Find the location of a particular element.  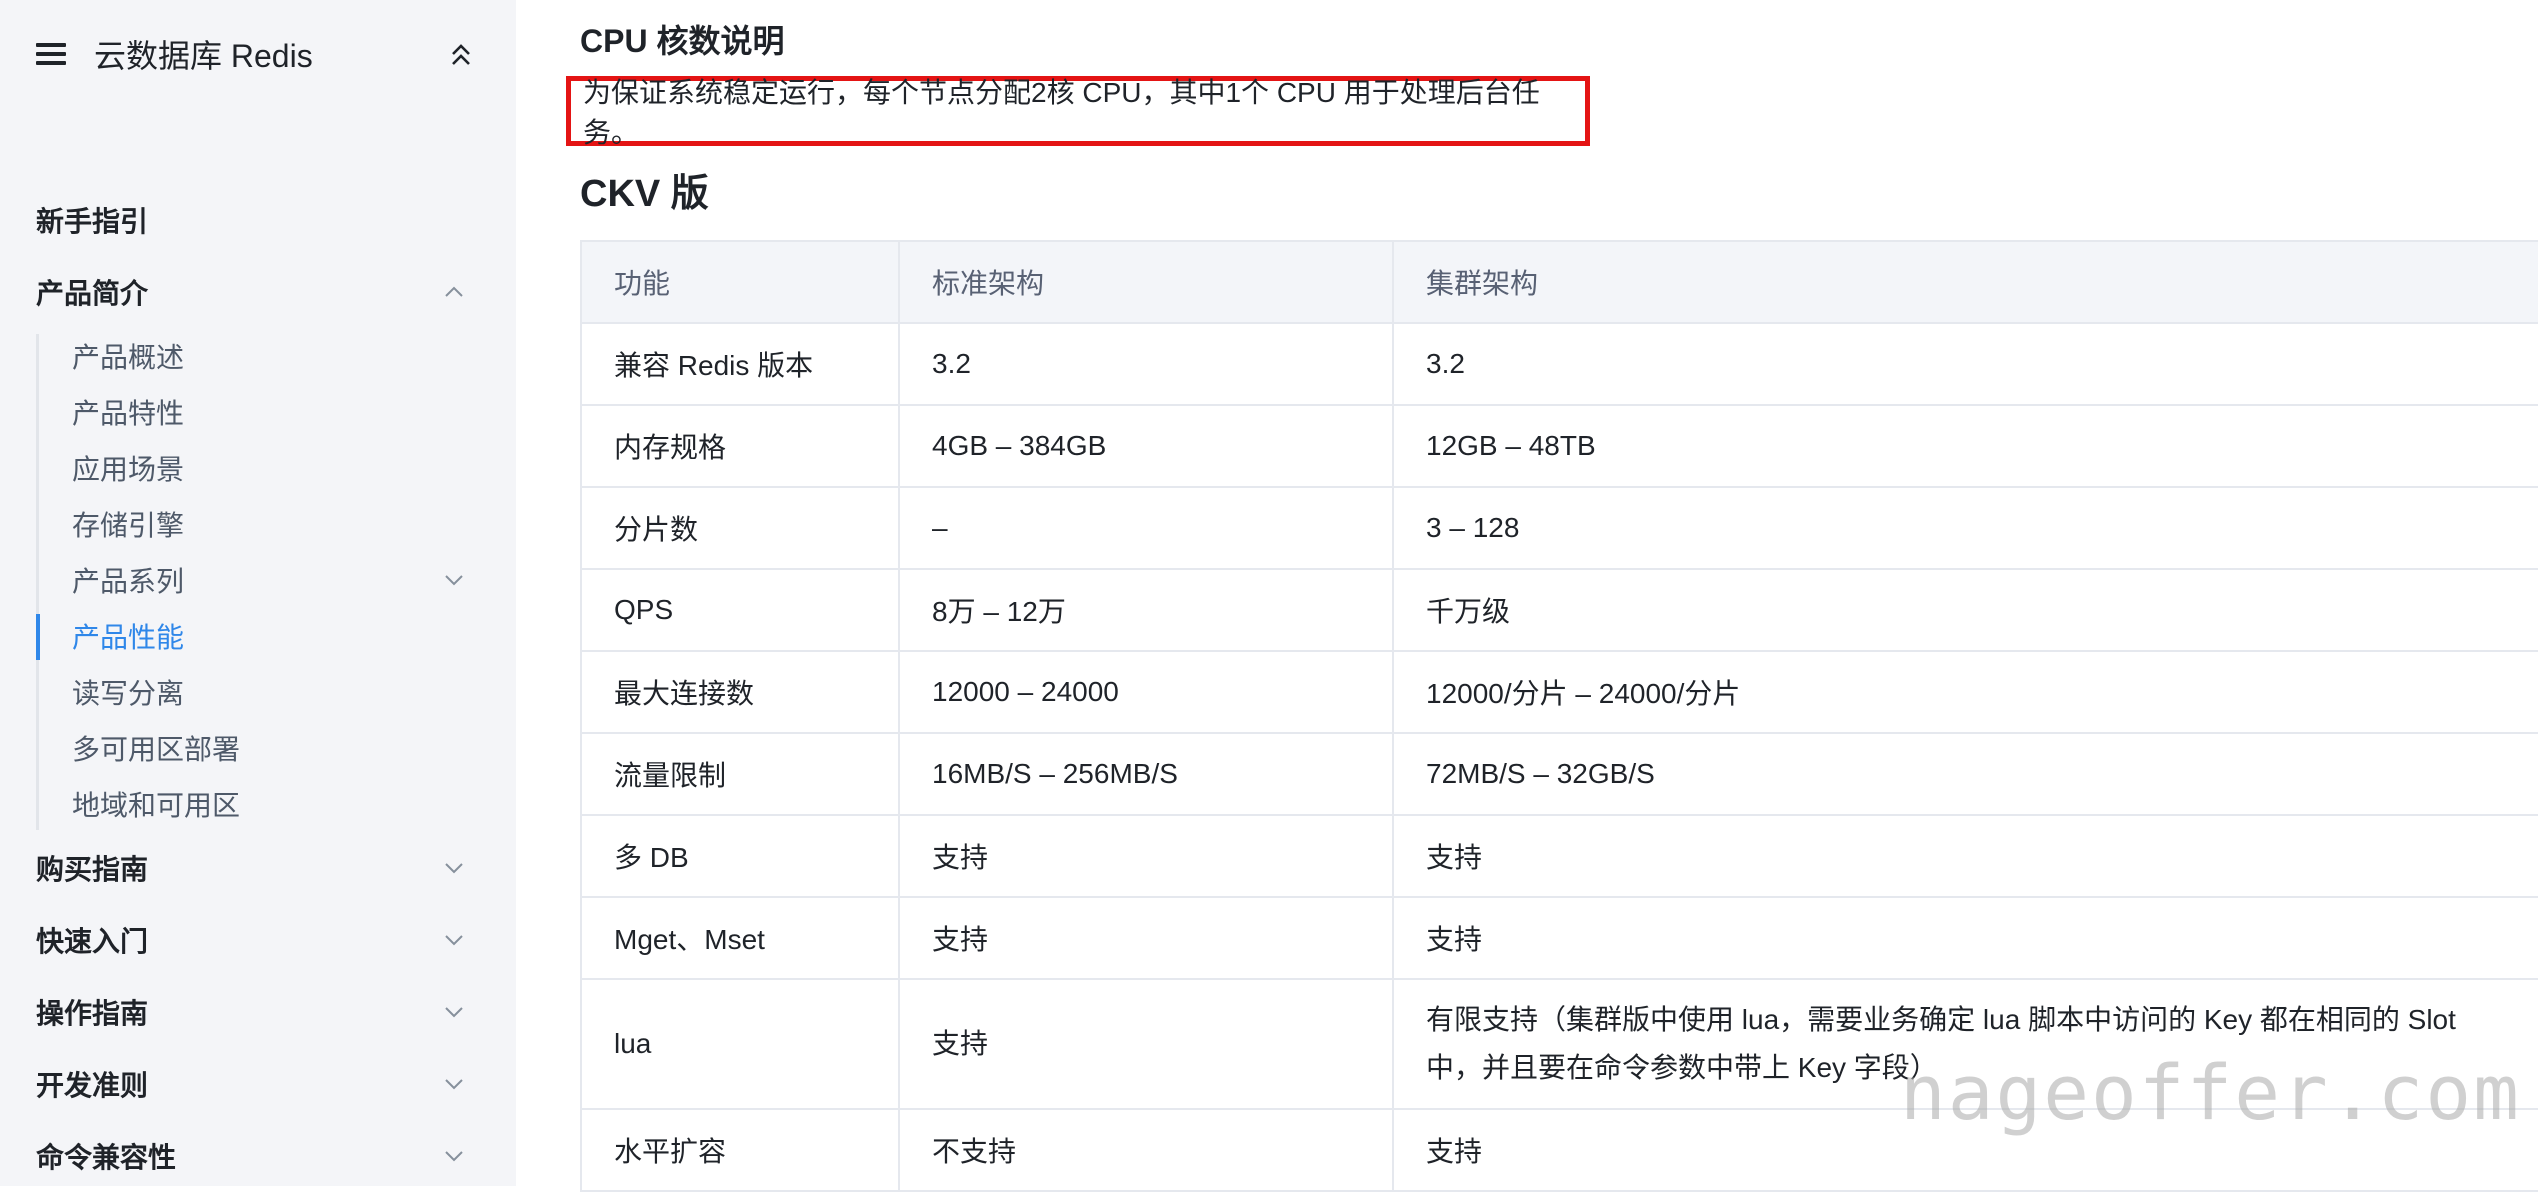

table-cell: 千万级 is located at coordinates (1965, 610).